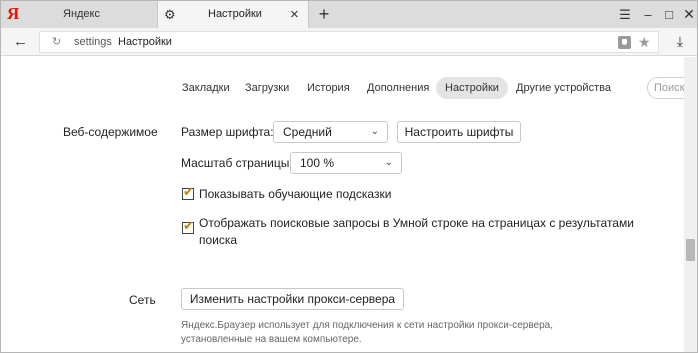 The image size is (698, 353). Describe the element at coordinates (680, 41) in the screenshot. I see `download-icon: ⤓` at that location.